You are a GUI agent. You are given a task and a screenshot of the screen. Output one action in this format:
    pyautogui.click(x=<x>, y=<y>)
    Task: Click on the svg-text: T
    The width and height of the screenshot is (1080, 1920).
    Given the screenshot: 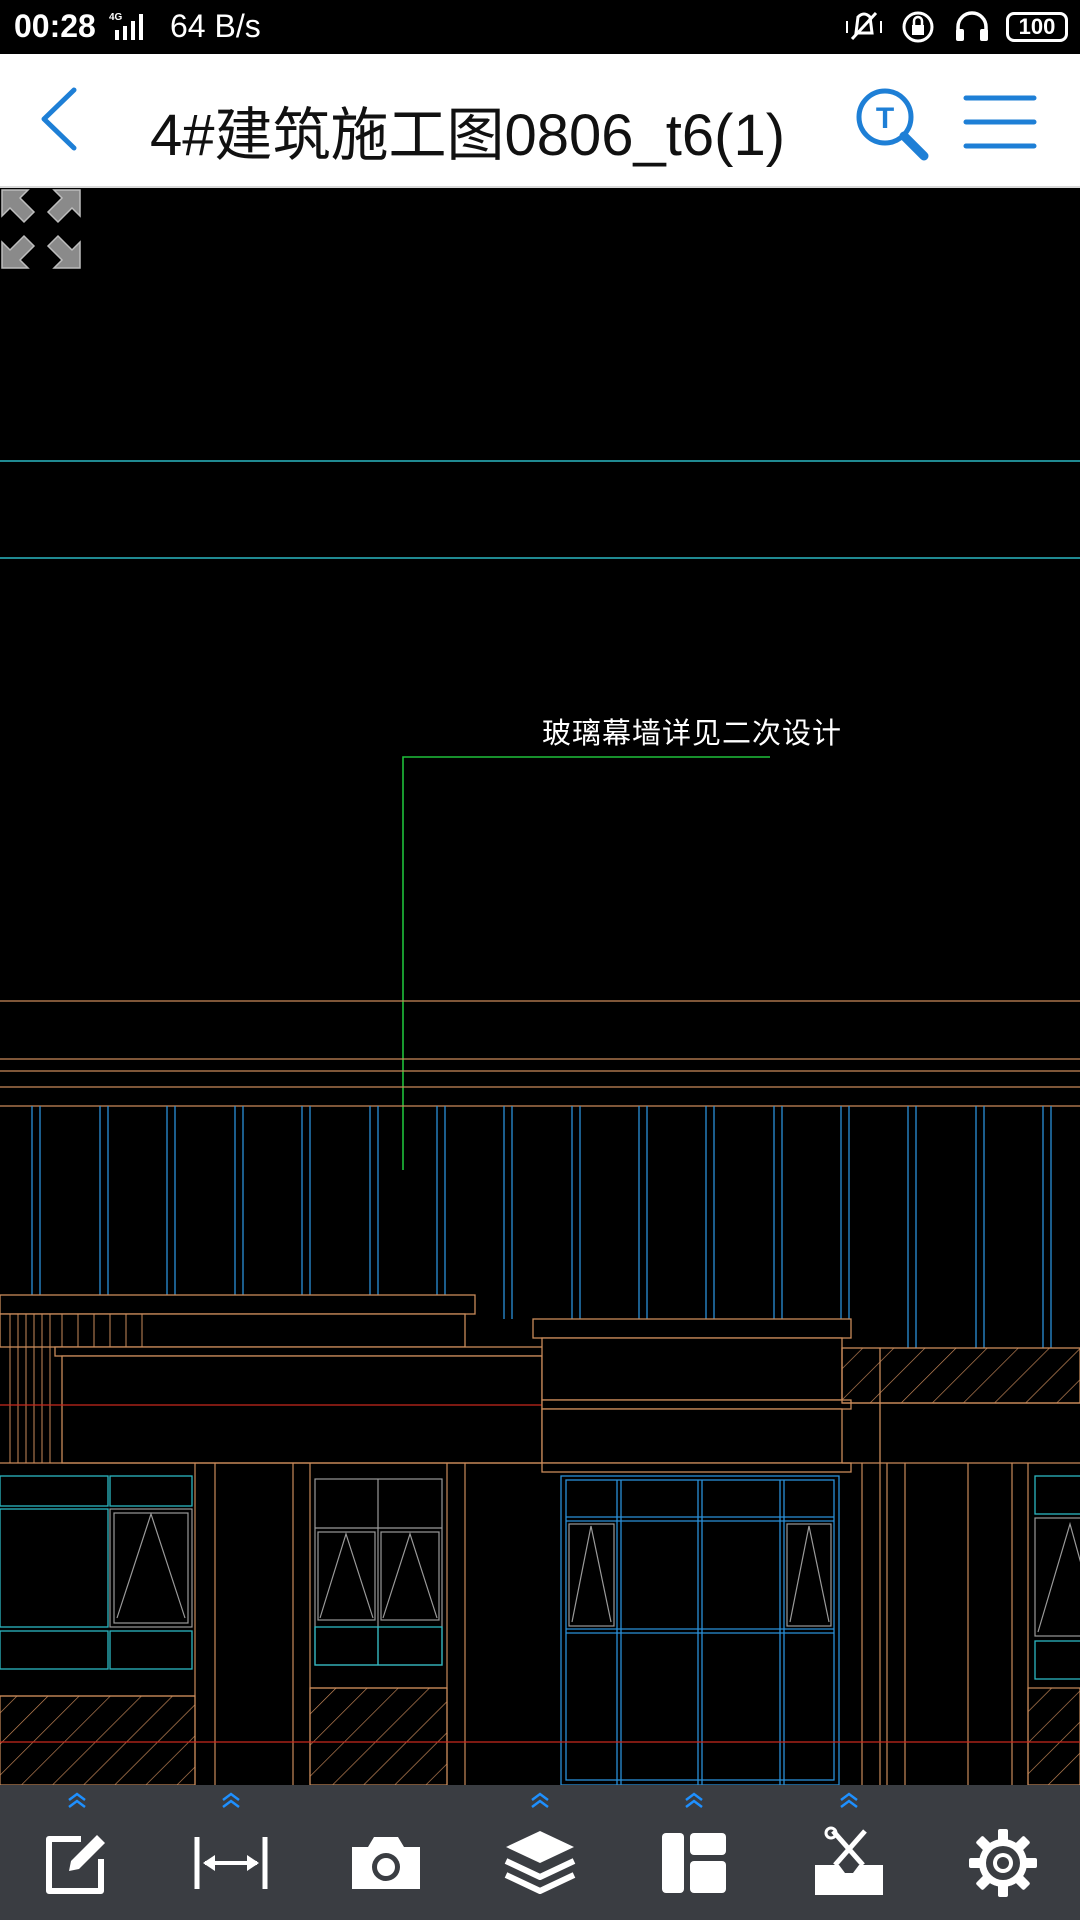 What is the action you would take?
    pyautogui.click(x=885, y=118)
    